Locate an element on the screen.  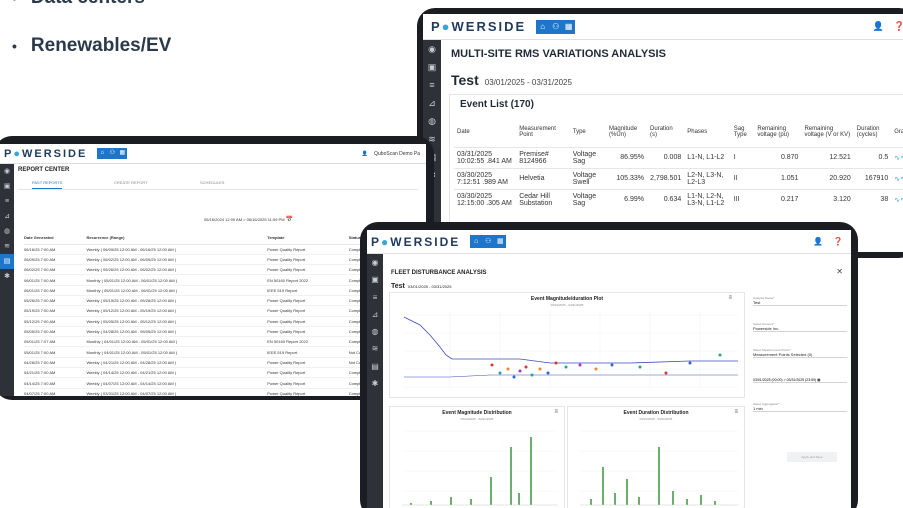
topbar-icon-group: ⌂ ⚇ ▦ is located at coordinates (112, 153).